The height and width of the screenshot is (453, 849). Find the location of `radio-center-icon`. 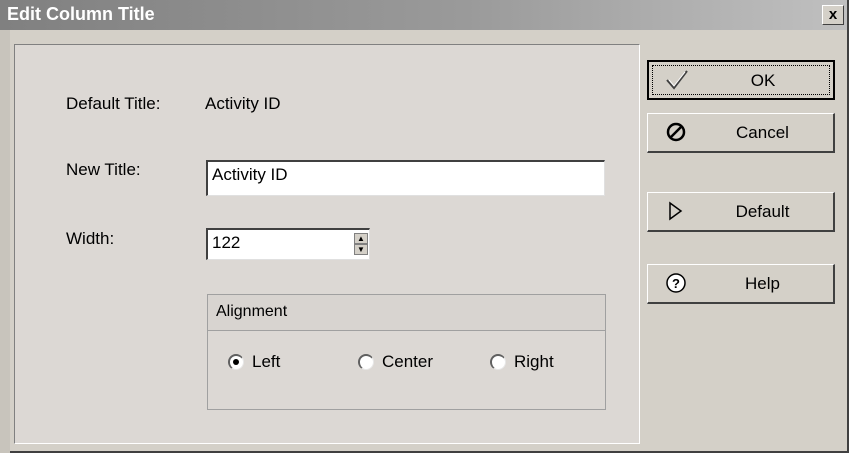

radio-center-icon is located at coordinates (366, 362).